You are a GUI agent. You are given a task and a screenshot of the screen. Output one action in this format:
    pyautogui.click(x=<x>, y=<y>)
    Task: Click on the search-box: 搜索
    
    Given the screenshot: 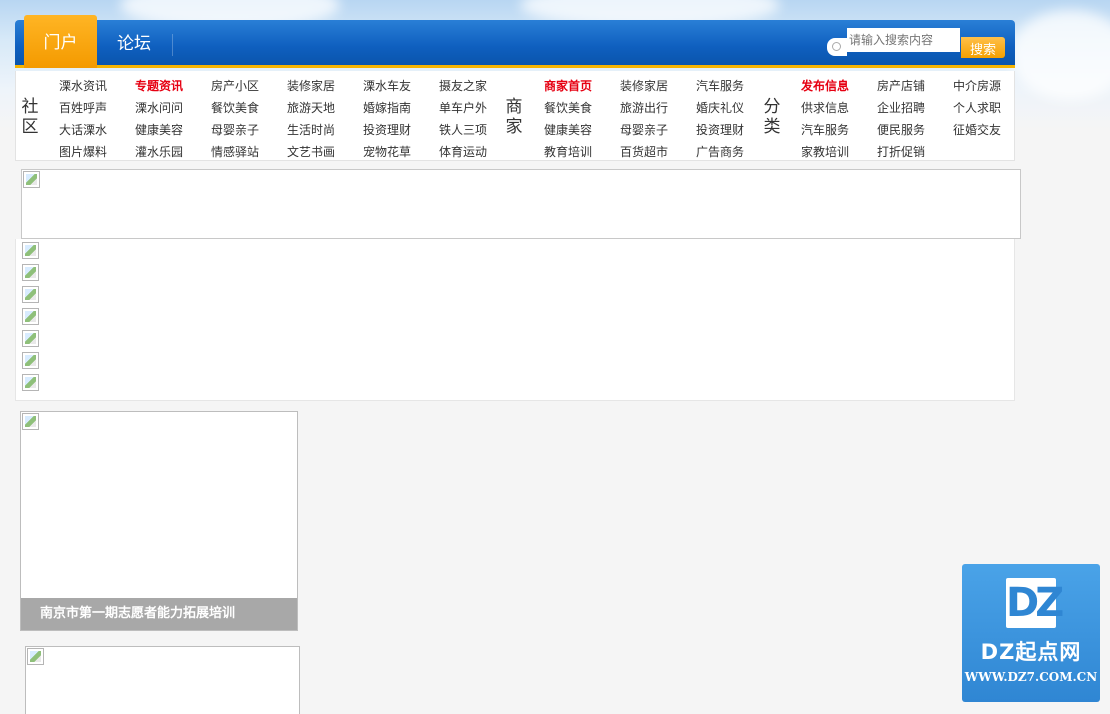 What is the action you would take?
    pyautogui.click(x=917, y=43)
    